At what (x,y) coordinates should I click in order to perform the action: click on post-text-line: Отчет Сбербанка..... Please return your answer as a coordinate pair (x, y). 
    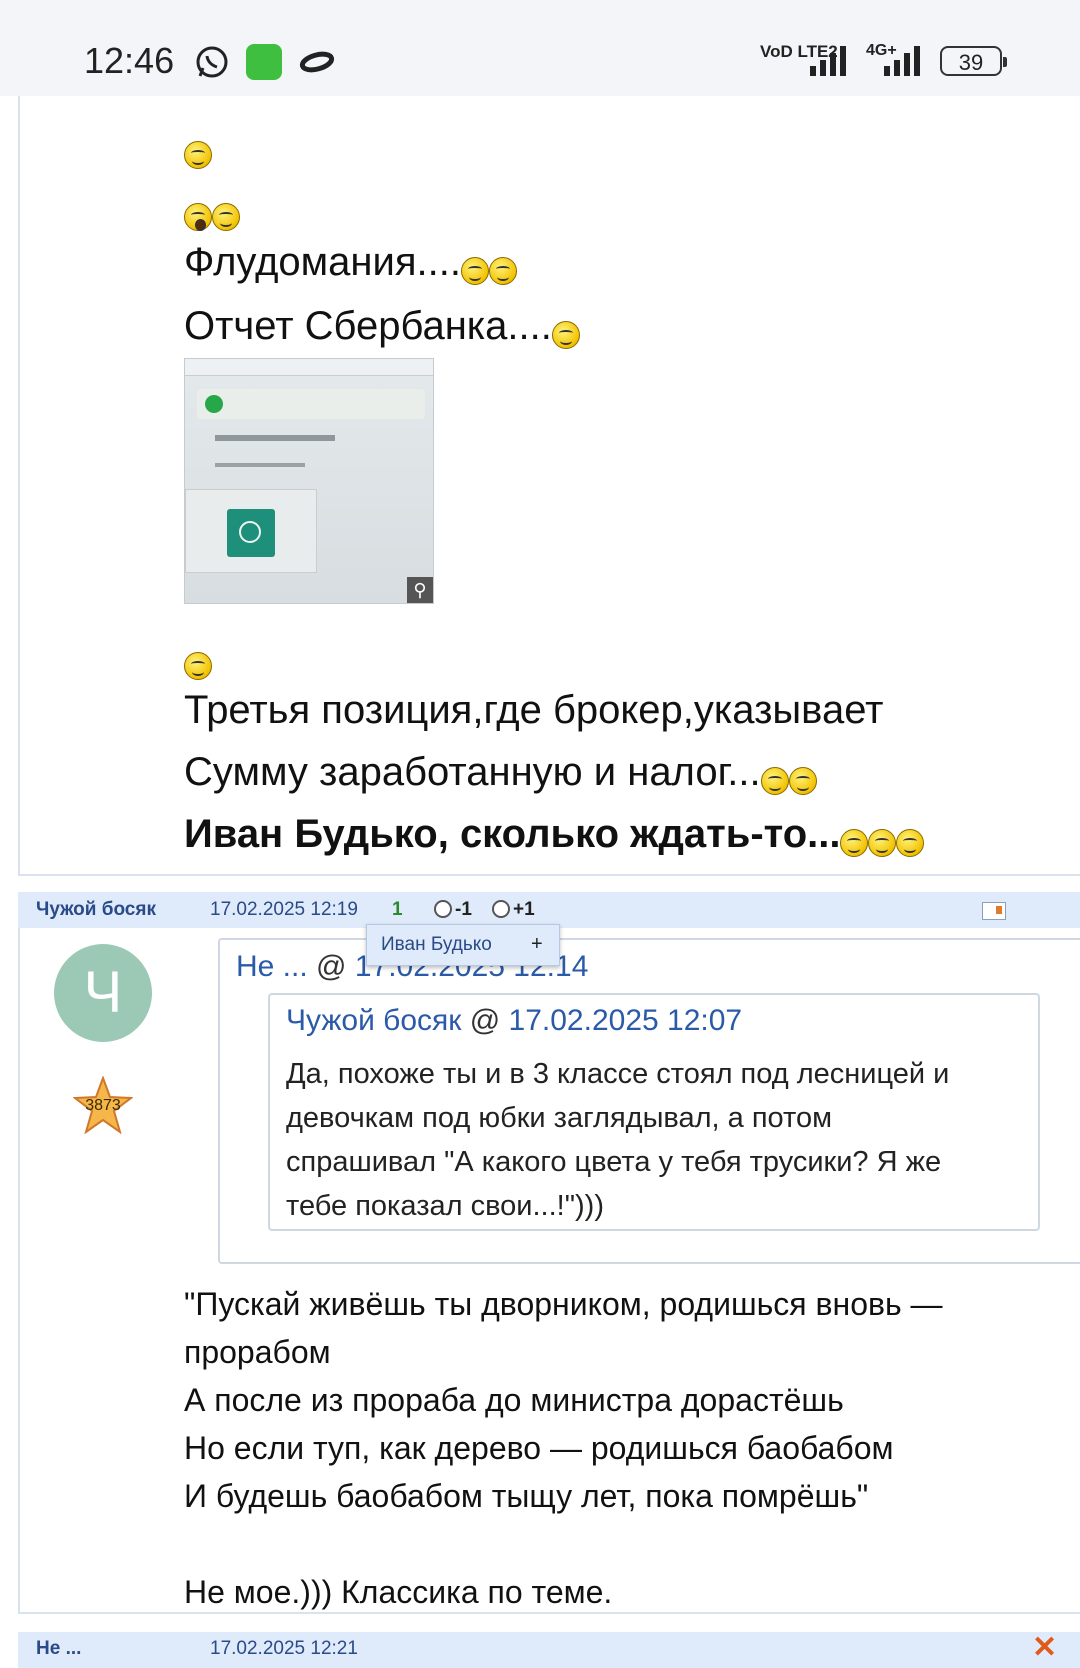
    Looking at the image, I should click on (382, 326).